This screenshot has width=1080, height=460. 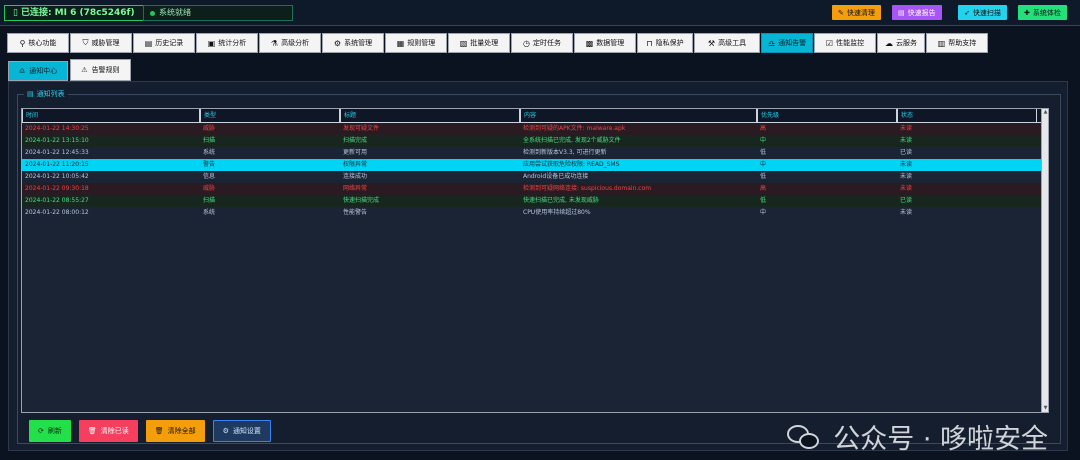 I want to click on tab-statistics: ▣ 统计分析, so click(x=227, y=43).